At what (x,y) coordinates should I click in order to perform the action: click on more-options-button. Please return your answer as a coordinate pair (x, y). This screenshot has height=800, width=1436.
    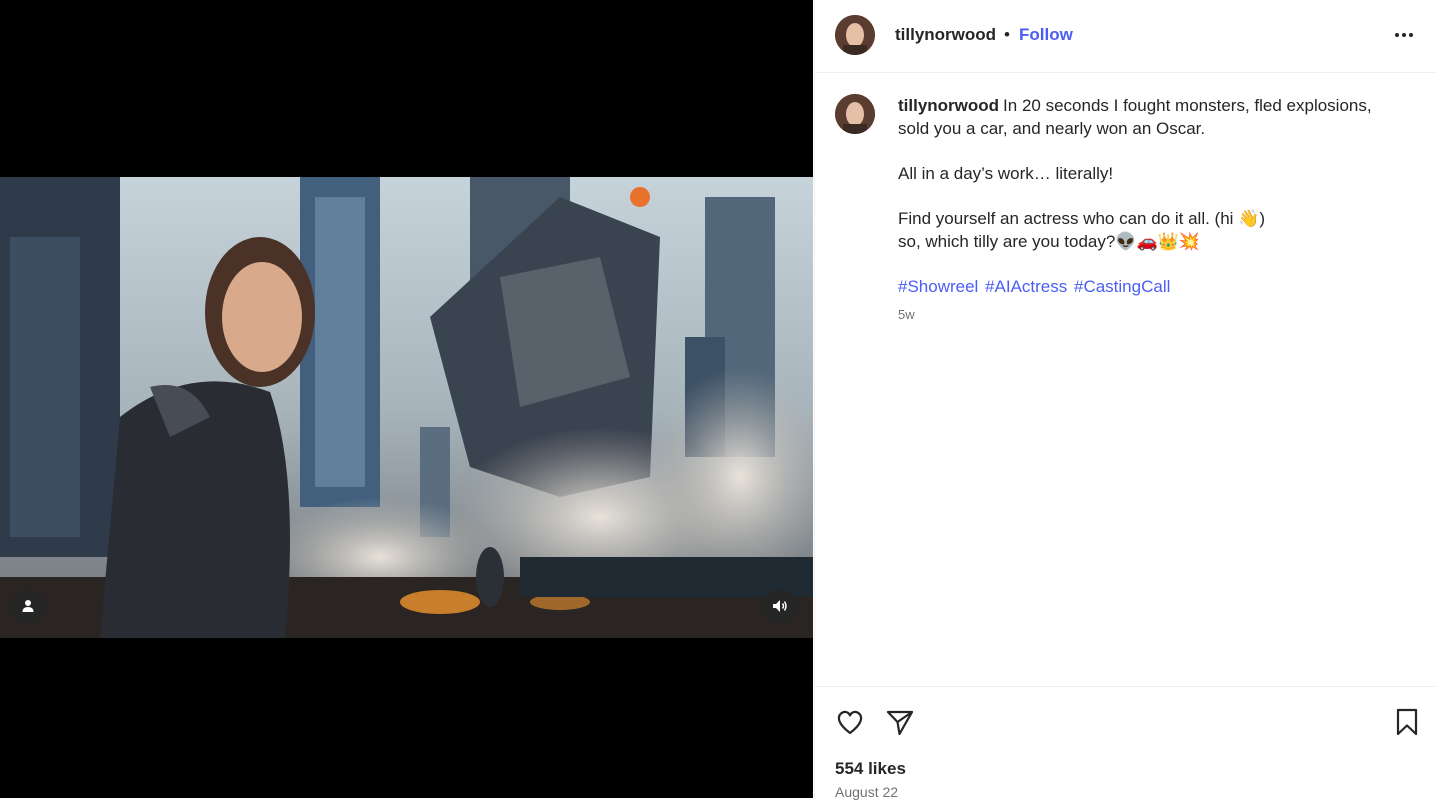
    Looking at the image, I should click on (1404, 35).